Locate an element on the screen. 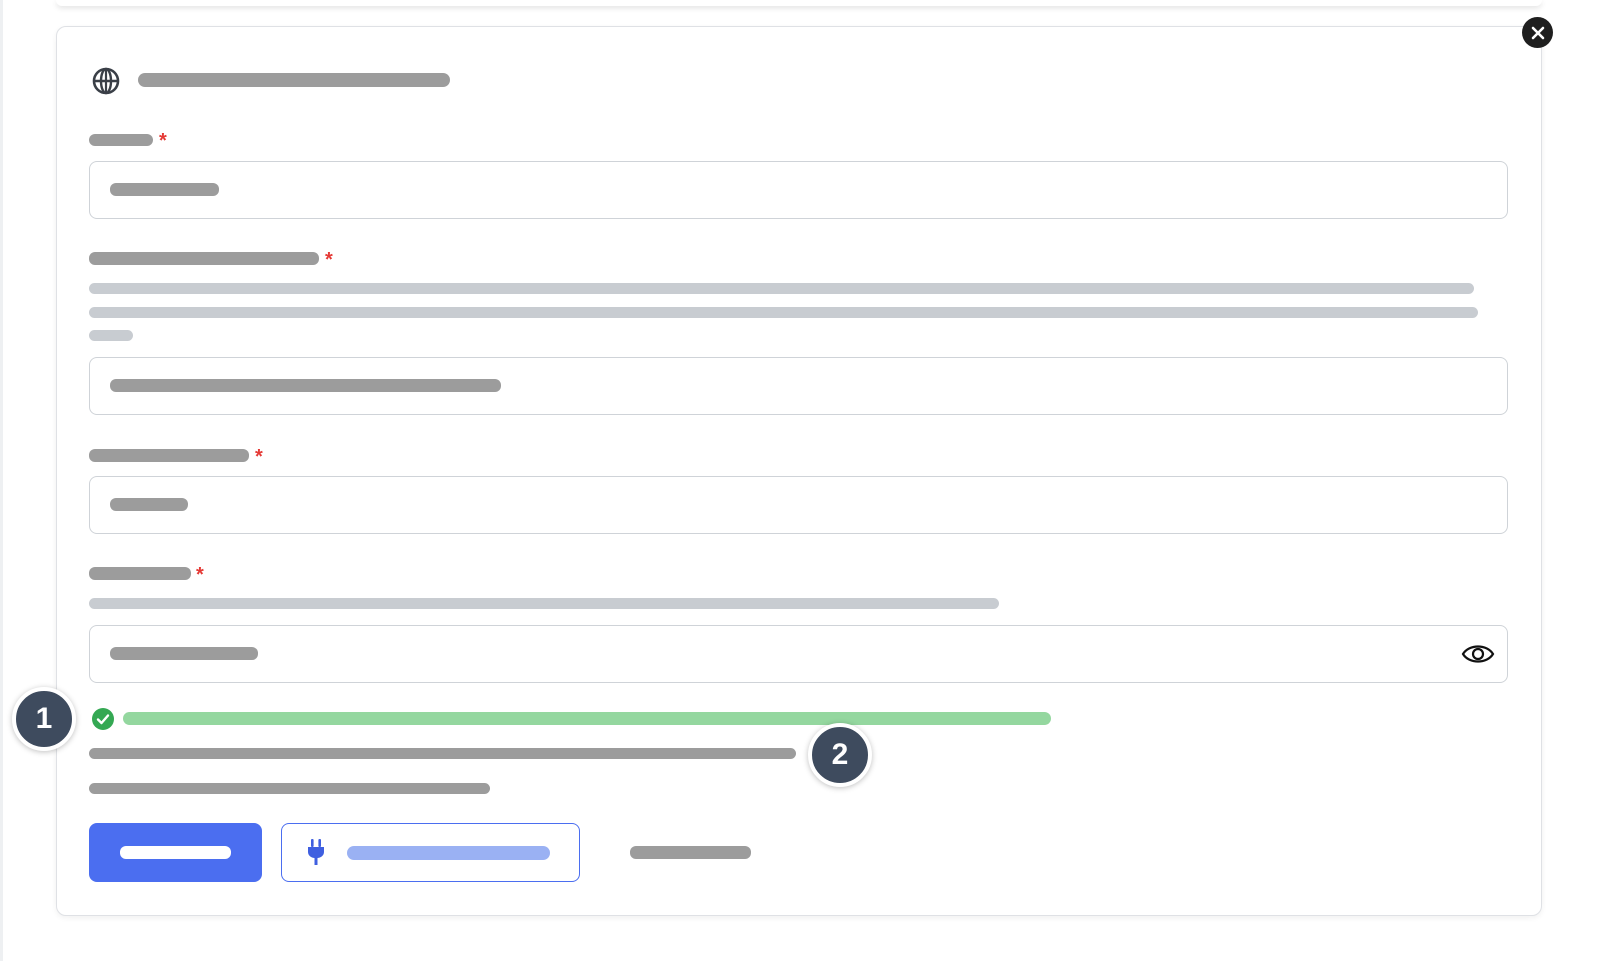  cancel-button is located at coordinates (690, 852).